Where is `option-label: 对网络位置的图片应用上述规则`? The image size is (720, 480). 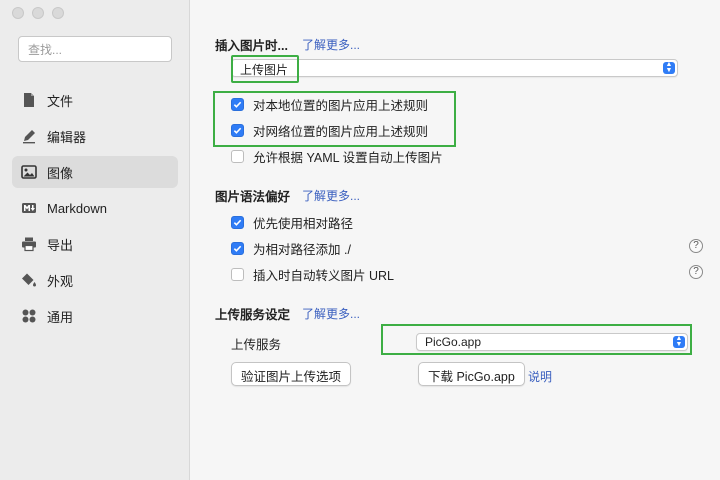 option-label: 对网络位置的图片应用上述规则 is located at coordinates (341, 132).